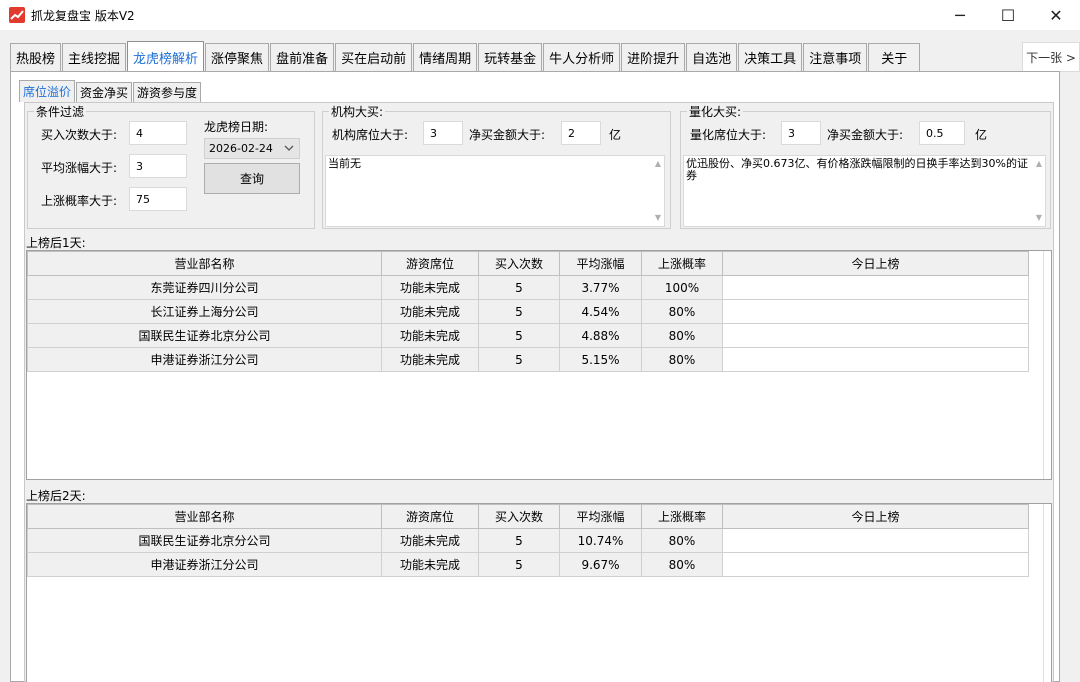  I want to click on table-row: 国联民生证券北京分公司 功能未完成 5 4.88% 80%, so click(528, 335).